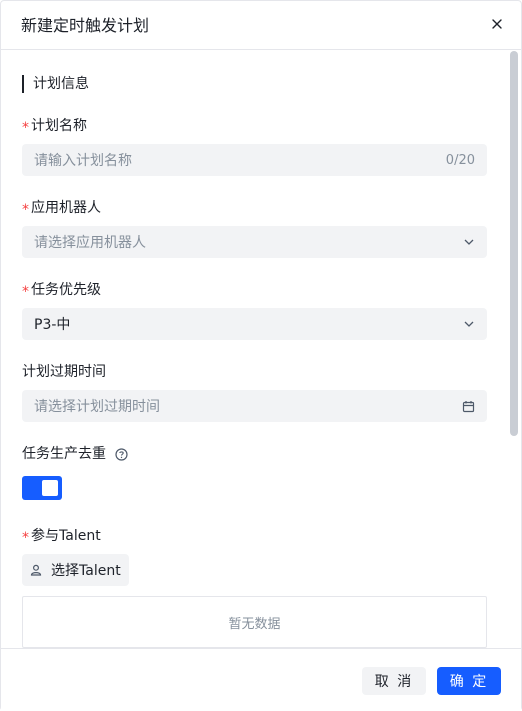 This screenshot has width=522, height=711. What do you see at coordinates (261, 25) in the screenshot?
I see `dialog-header: 新建定时触发计划` at bounding box center [261, 25].